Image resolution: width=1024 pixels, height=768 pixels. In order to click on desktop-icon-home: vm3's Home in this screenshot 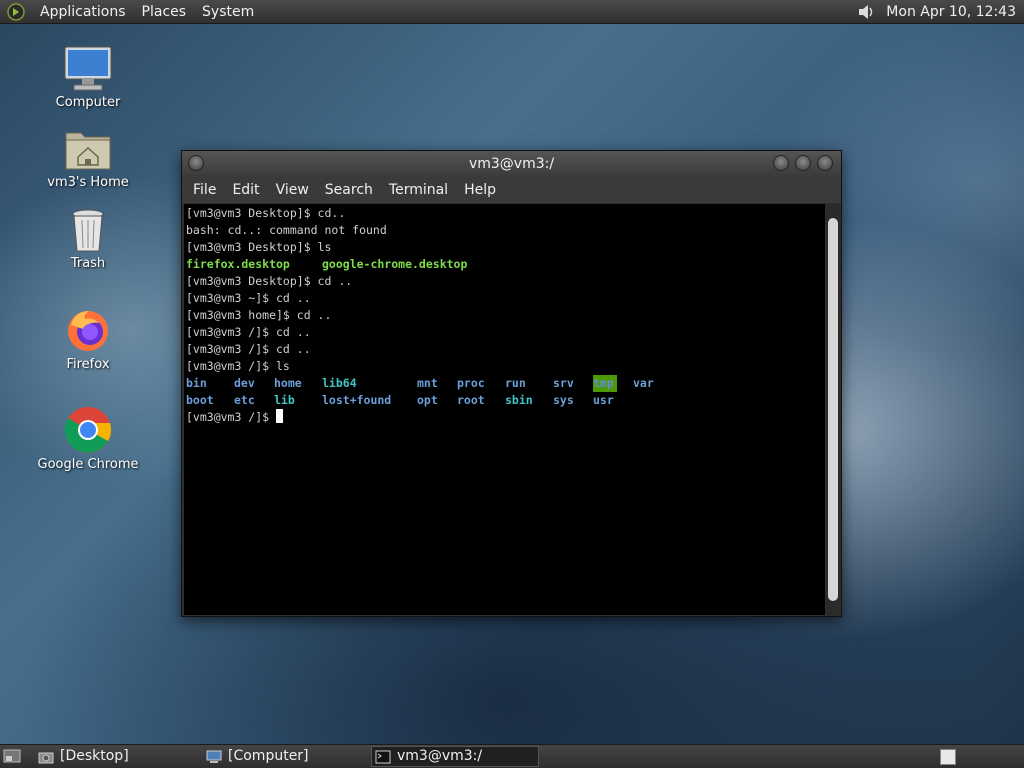, I will do `click(88, 157)`.